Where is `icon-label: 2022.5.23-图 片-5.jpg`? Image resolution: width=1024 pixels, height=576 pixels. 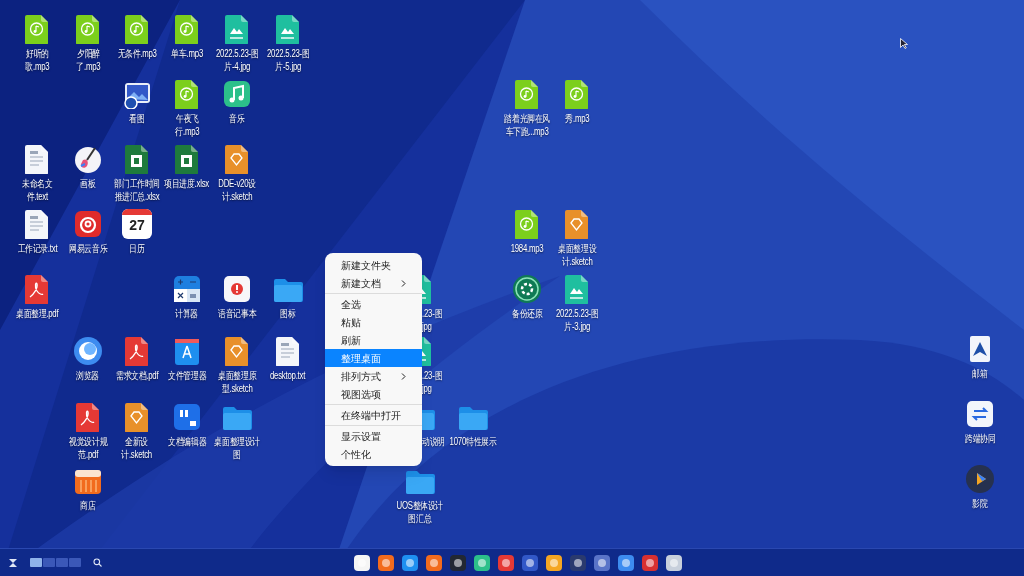 icon-label: 2022.5.23-图 片-5.jpg is located at coordinates (288, 60).